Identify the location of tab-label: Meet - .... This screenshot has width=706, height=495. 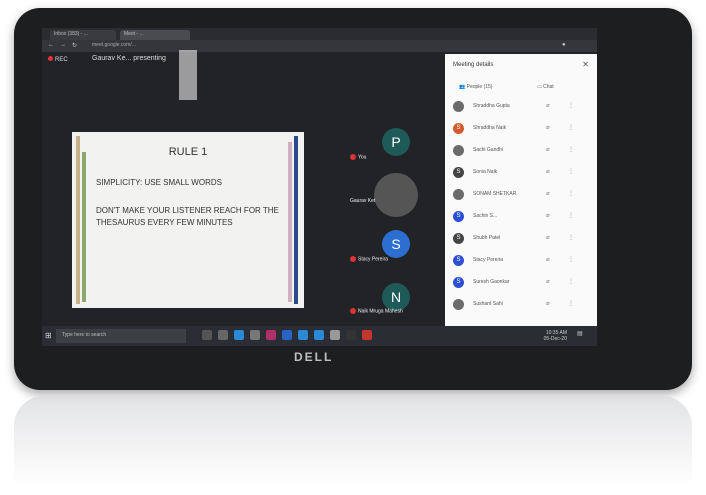
(134, 34).